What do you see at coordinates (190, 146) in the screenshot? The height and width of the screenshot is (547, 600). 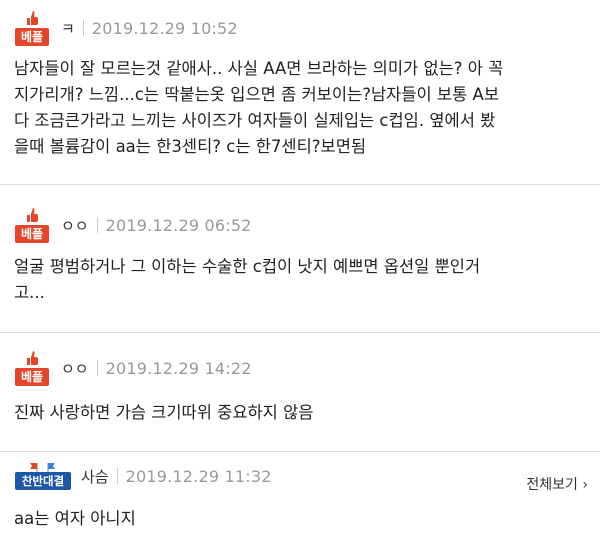 I see `comment-line: 을때 볼륨감이 aa는 한3센티? c는 한7센티?보면됨` at bounding box center [190, 146].